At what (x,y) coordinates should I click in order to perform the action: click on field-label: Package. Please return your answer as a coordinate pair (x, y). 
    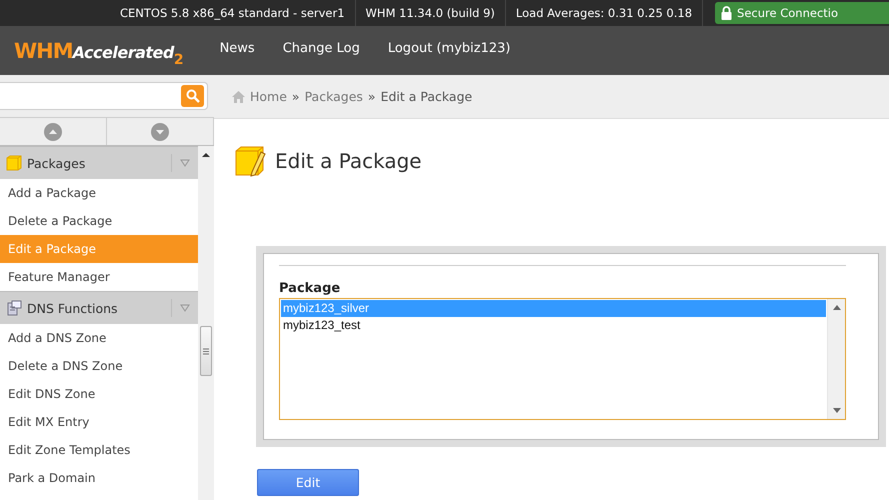
    Looking at the image, I should click on (310, 288).